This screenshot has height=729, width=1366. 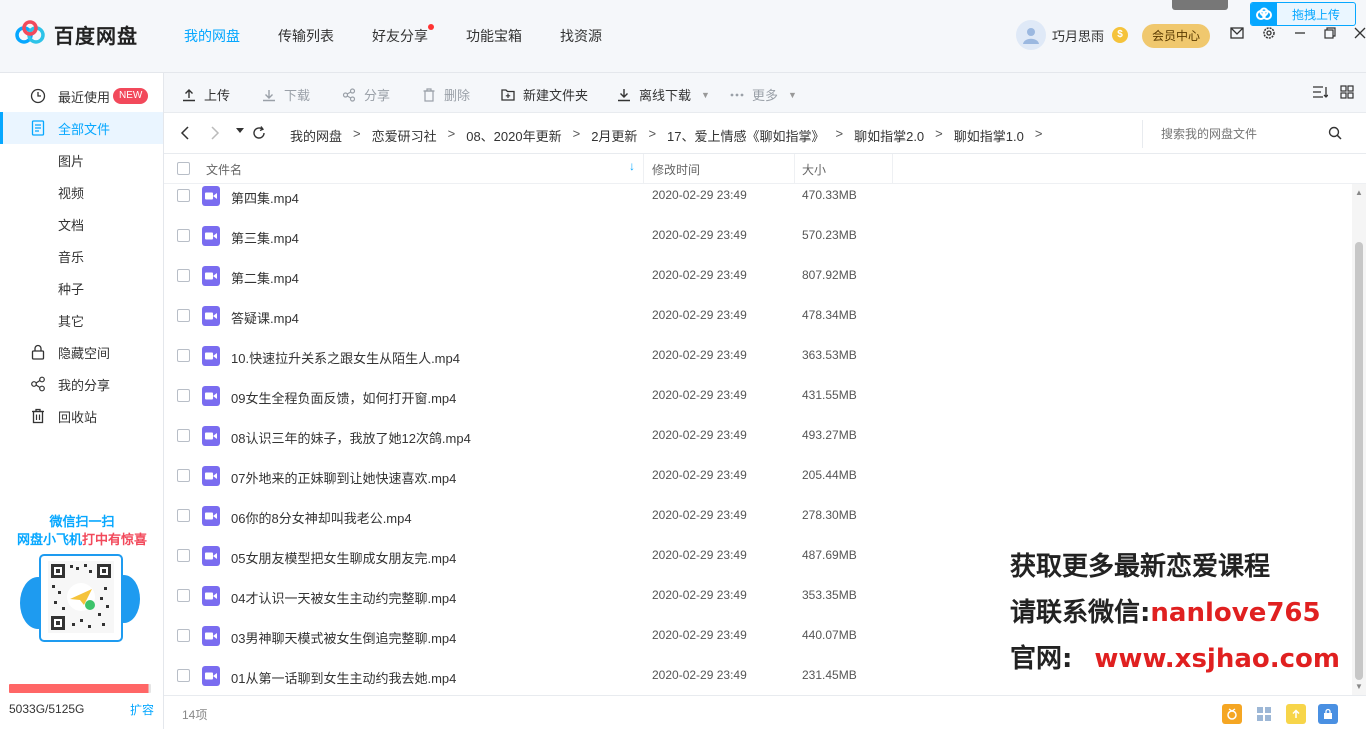 What do you see at coordinates (758, 284) in the screenshot?
I see `table-row: 第二集.mp4 2020-02-29 23:49 807.92MB` at bounding box center [758, 284].